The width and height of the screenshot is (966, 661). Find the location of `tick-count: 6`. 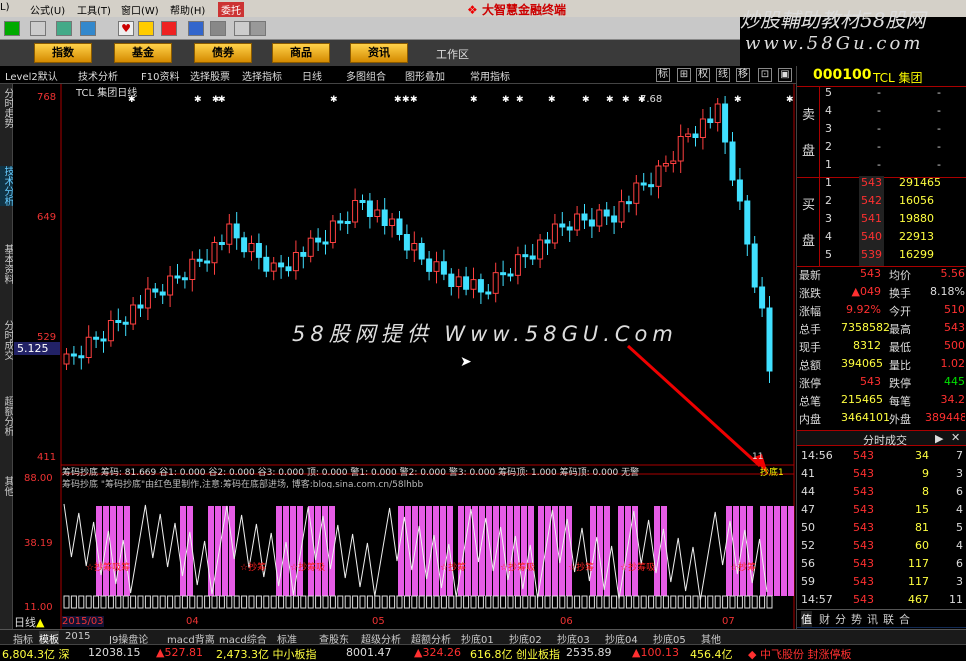

tick-count: 6 is located at coordinates (959, 563).